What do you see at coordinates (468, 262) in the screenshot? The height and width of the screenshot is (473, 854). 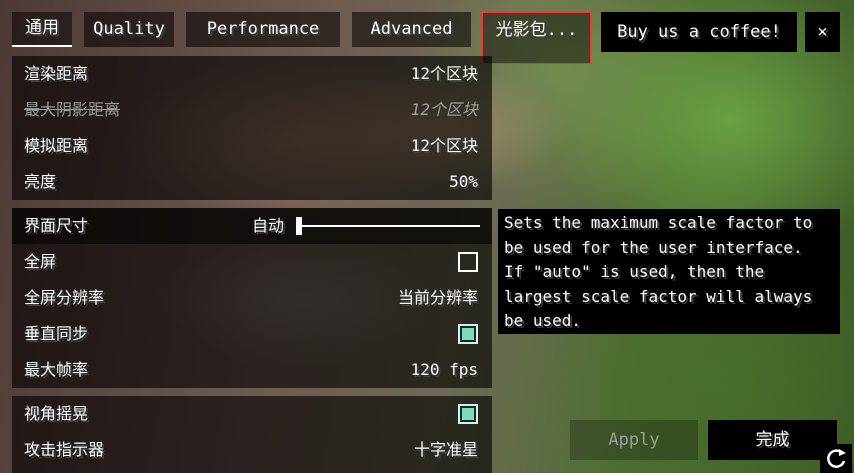 I see `fullscreen-checkbox` at bounding box center [468, 262].